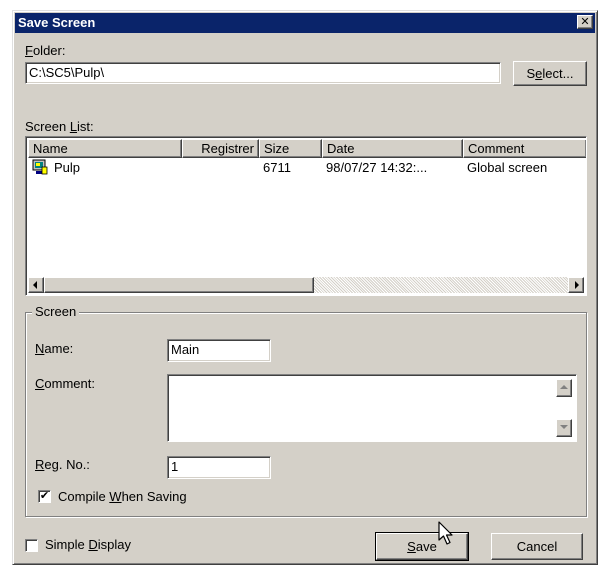 This screenshot has height=577, width=608. Describe the element at coordinates (62, 464) in the screenshot. I see `reg-no-label: Reg. No.:` at that location.